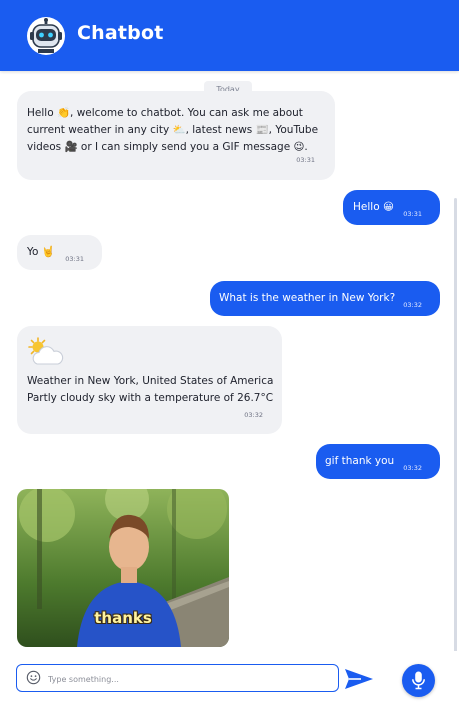  What do you see at coordinates (41, 252) in the screenshot?
I see `message-text: Yo 🤘` at bounding box center [41, 252].